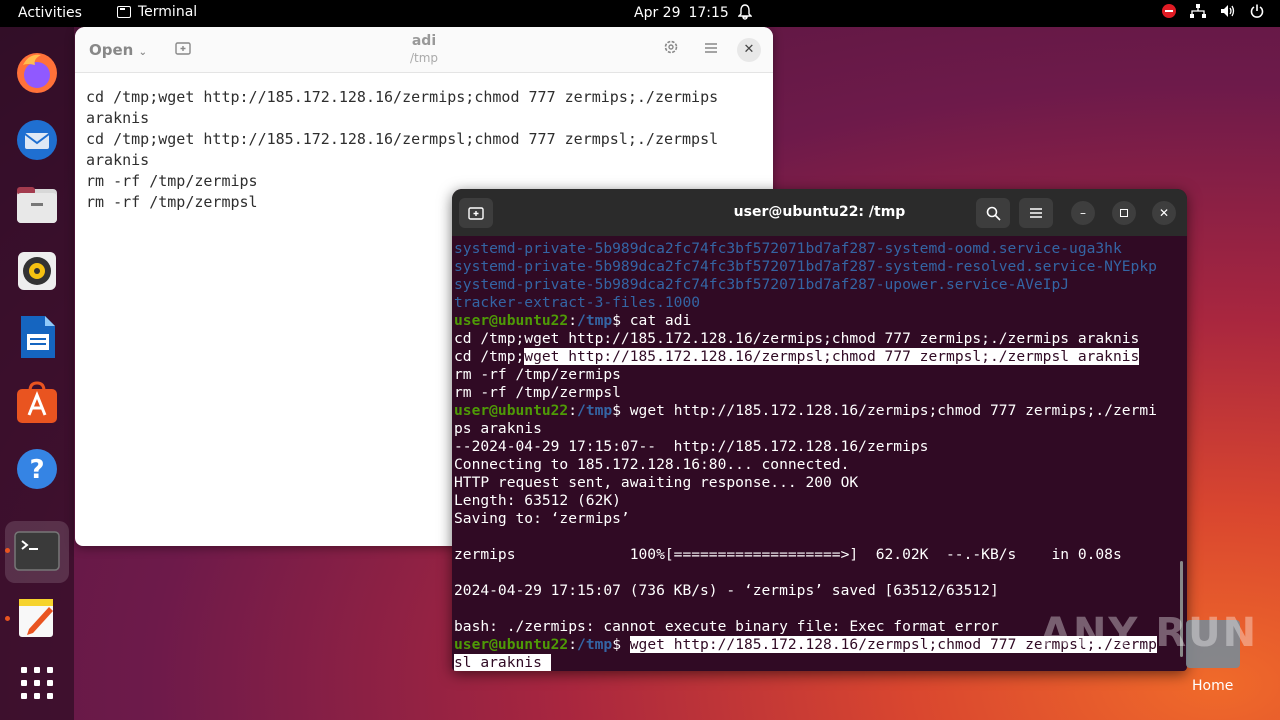  I want to click on watermark-logo: ANY RUN, so click(1149, 633).